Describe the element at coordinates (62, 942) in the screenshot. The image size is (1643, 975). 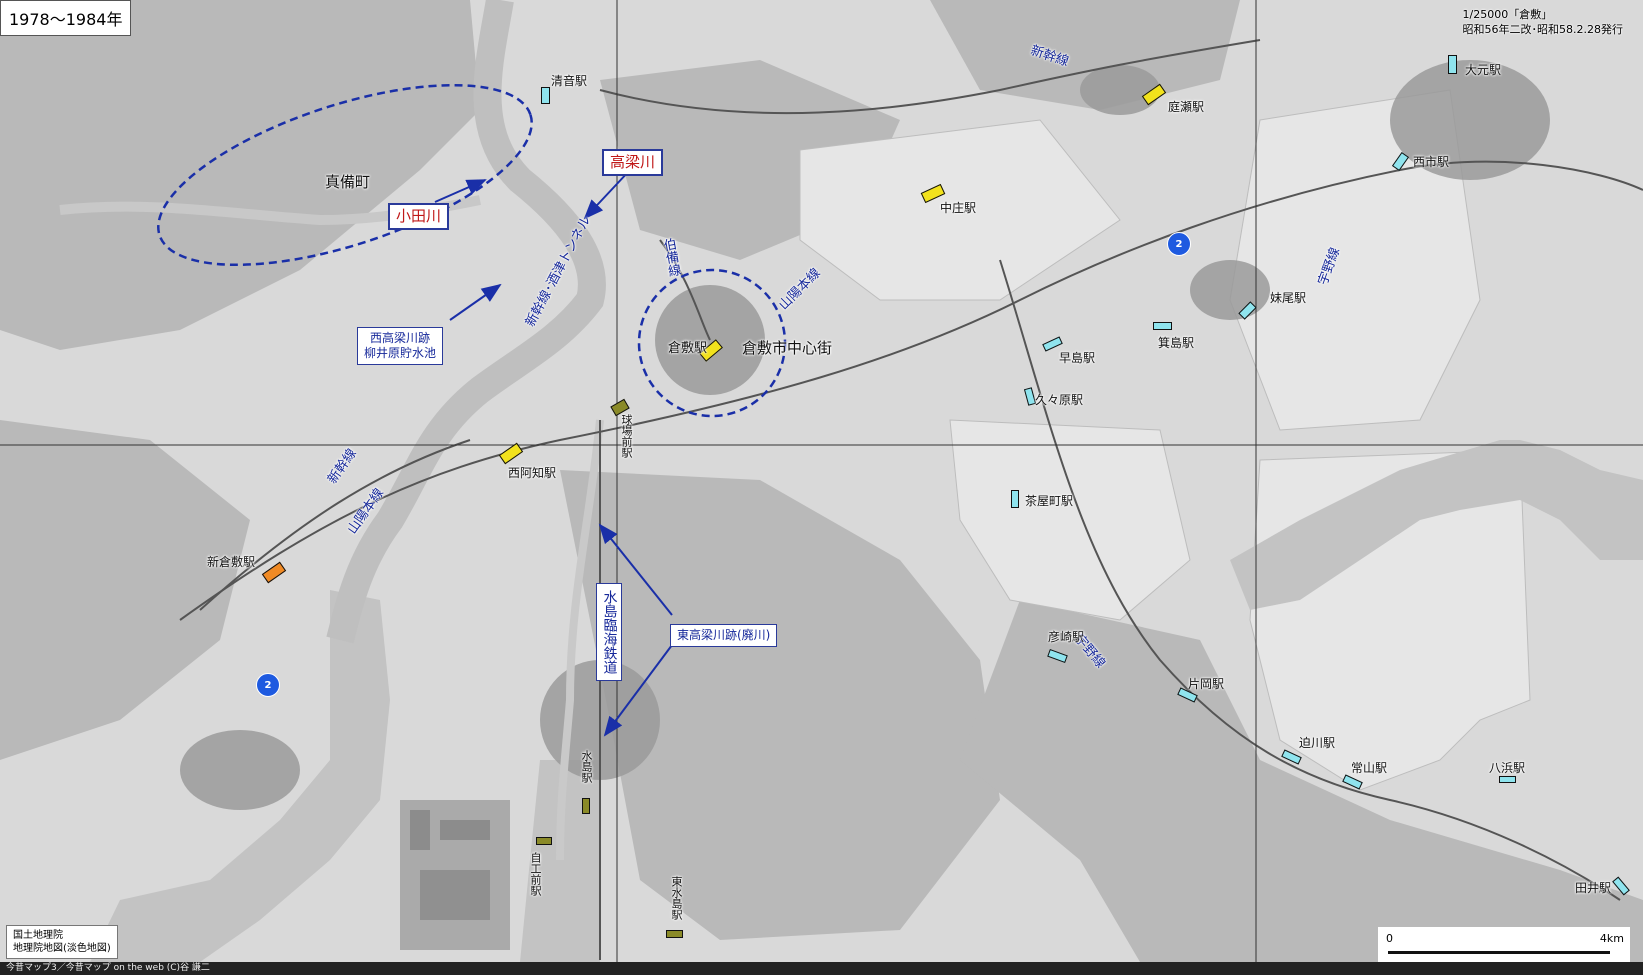
I see `attribution: 国土地理院 地理院地図(淡色地図)` at that location.